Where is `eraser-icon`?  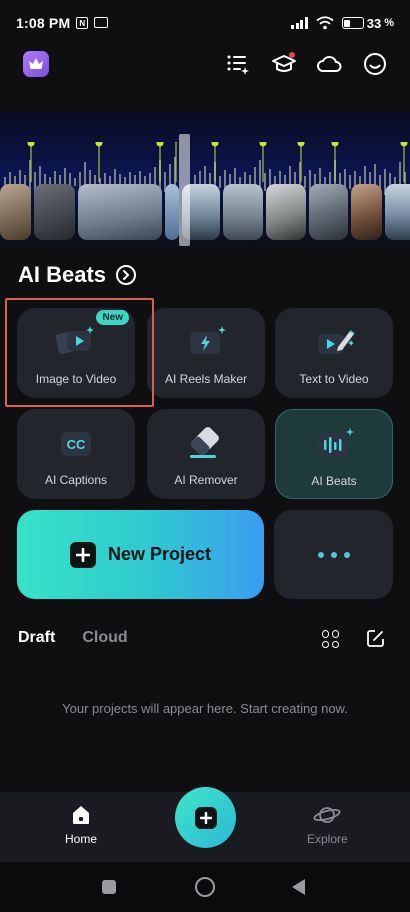 eraser-icon is located at coordinates (206, 443).